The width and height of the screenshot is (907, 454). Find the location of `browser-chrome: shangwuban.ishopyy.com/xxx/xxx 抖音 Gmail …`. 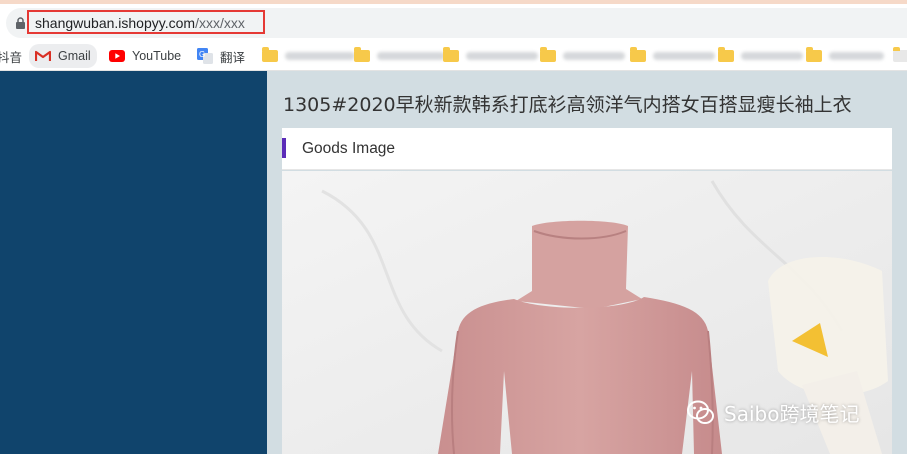

browser-chrome: shangwuban.ishopyy.com/xxx/xxx 抖音 Gmail … is located at coordinates (453, 37).